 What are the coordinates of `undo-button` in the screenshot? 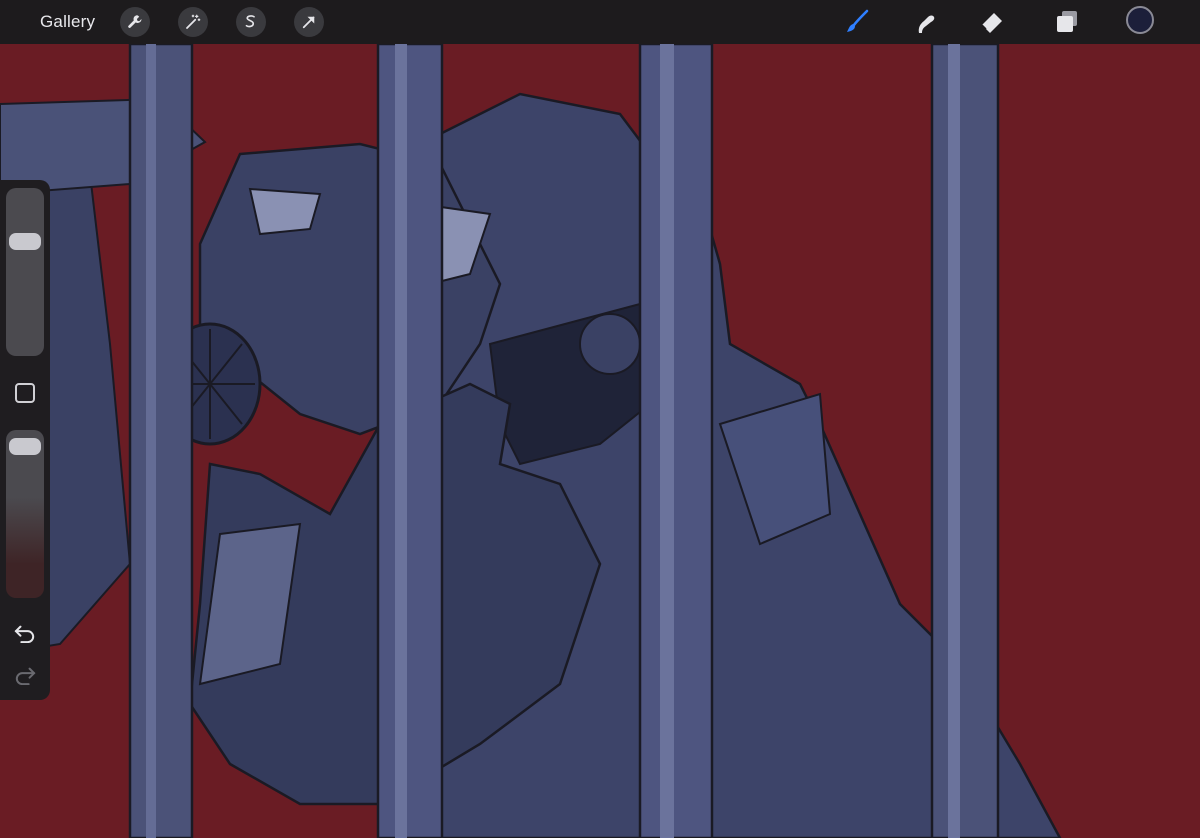 It's located at (25, 633).